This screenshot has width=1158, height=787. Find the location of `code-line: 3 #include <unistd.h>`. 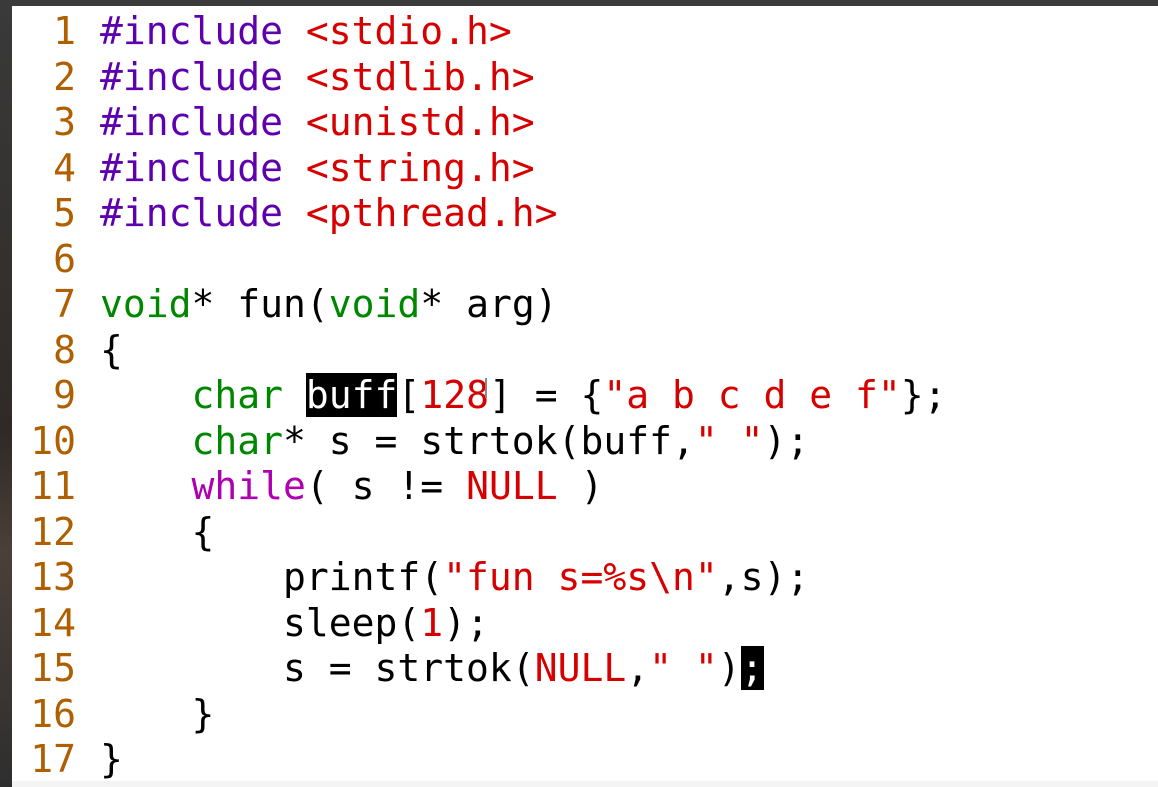

code-line: 3 #include <unistd.h> is located at coordinates (479, 123).